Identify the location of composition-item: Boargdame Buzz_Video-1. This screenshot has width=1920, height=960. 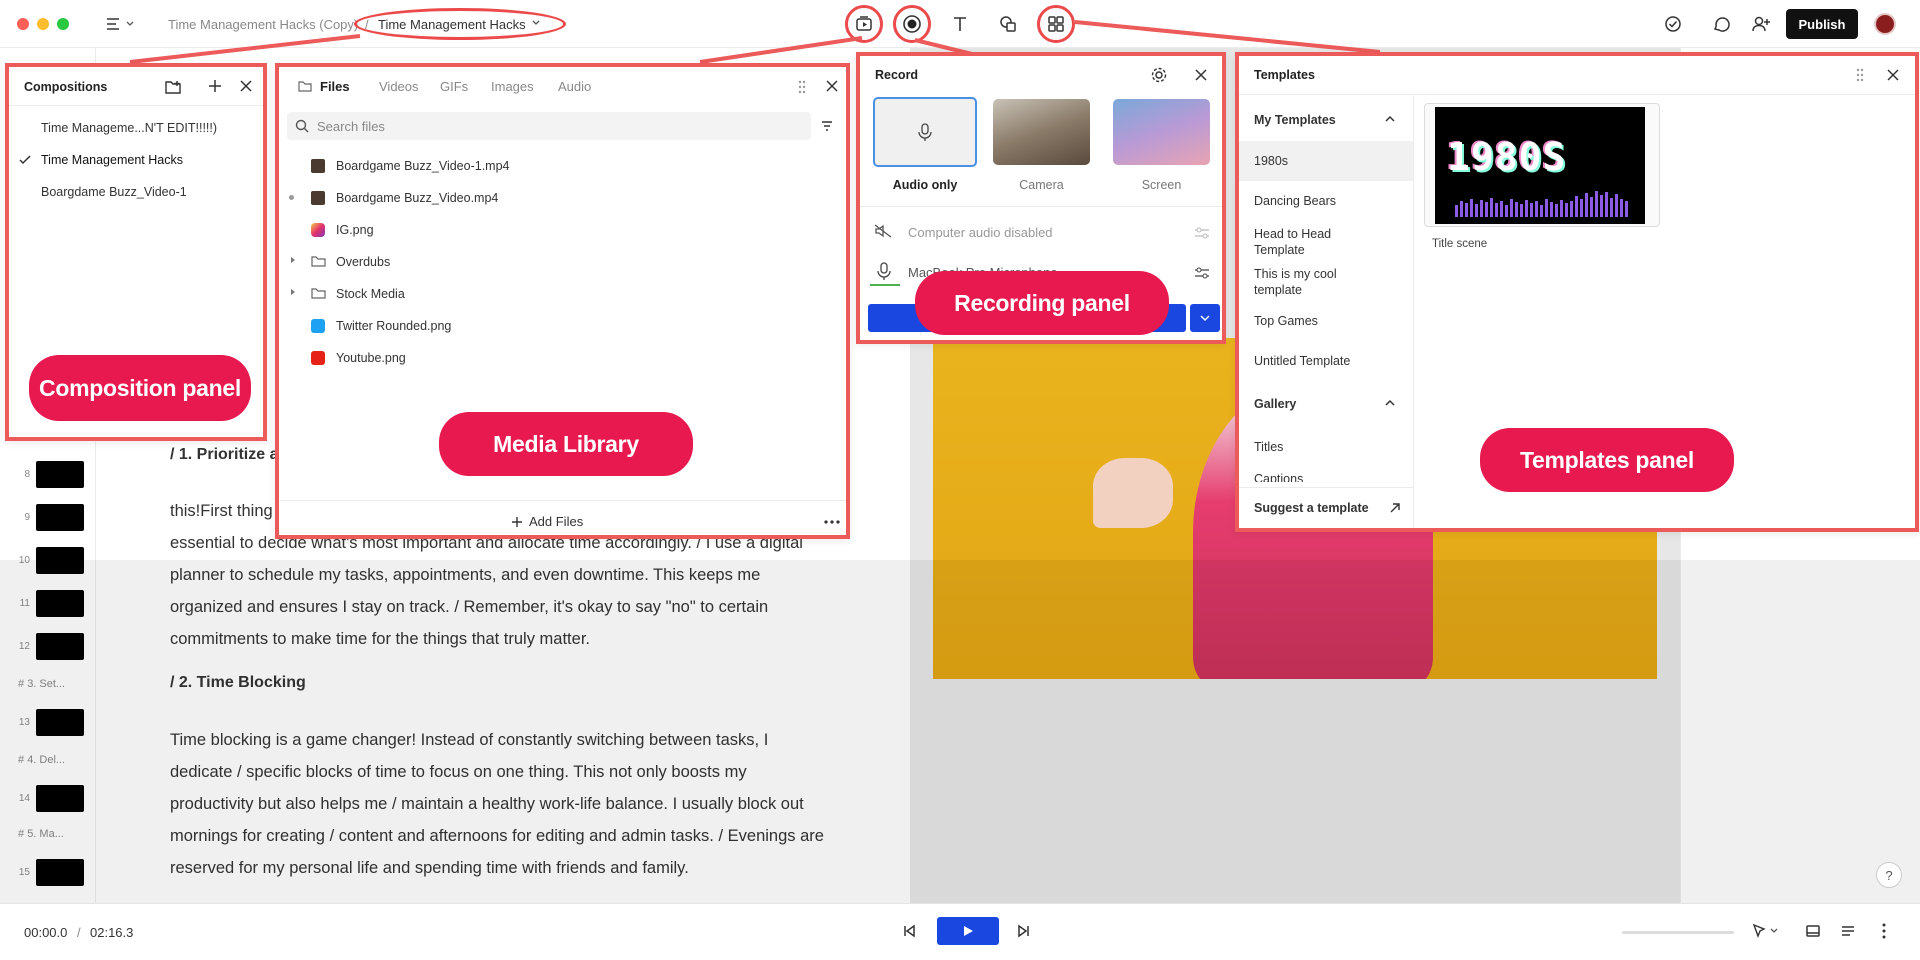
(114, 192).